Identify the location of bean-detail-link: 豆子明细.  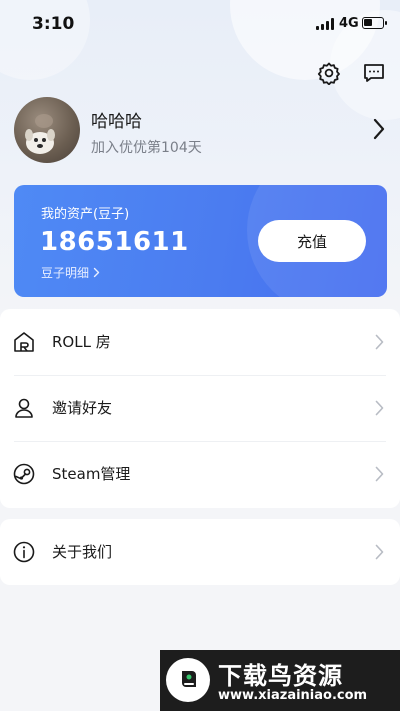
(70, 272).